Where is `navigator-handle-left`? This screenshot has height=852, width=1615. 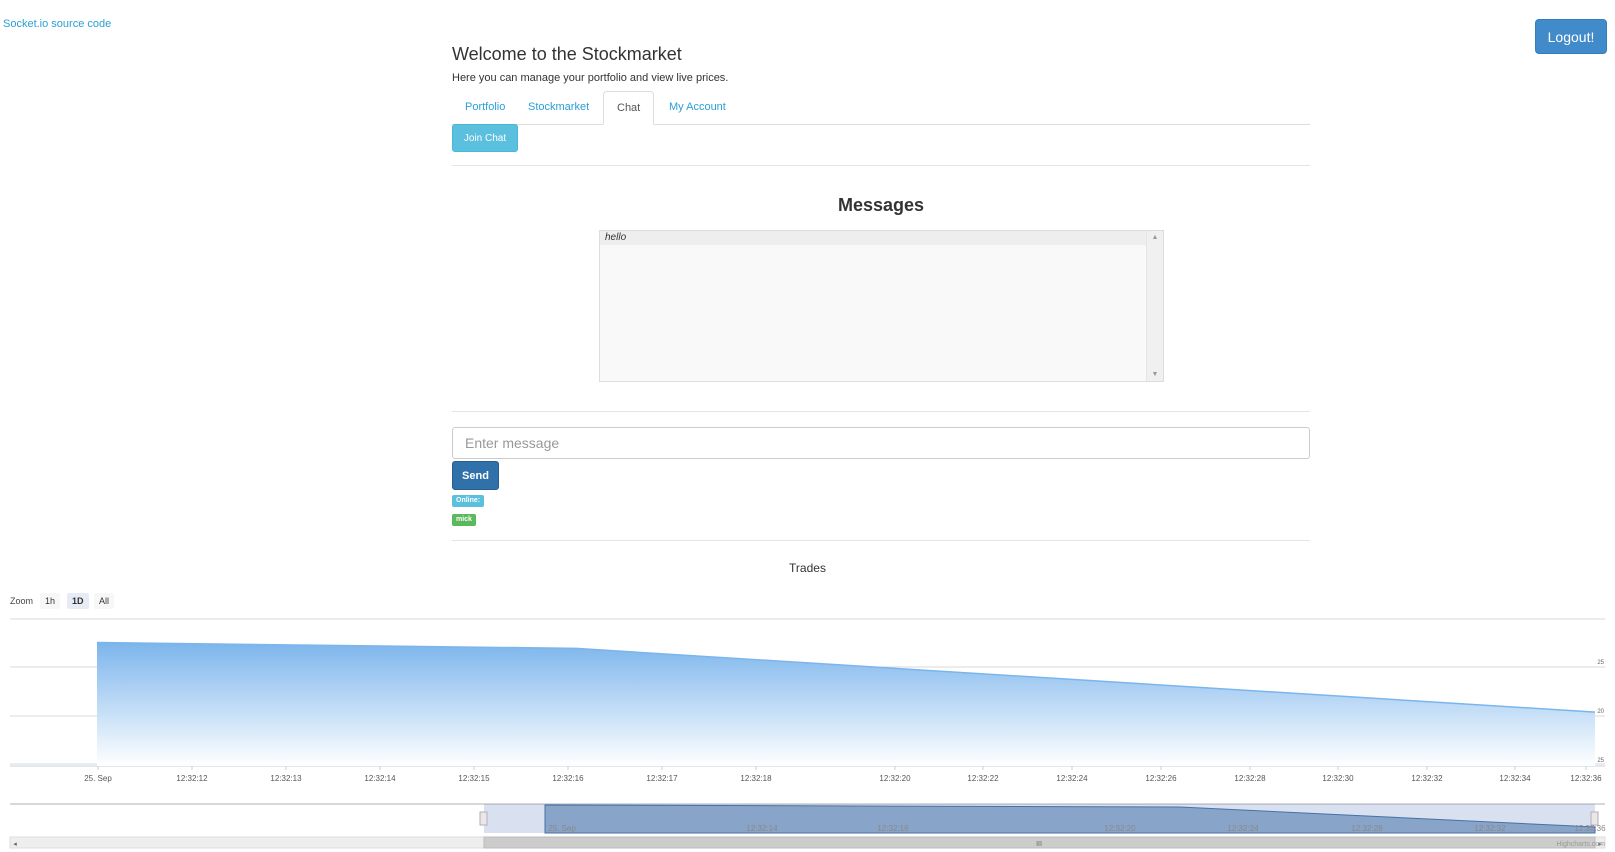 navigator-handle-left is located at coordinates (483, 818).